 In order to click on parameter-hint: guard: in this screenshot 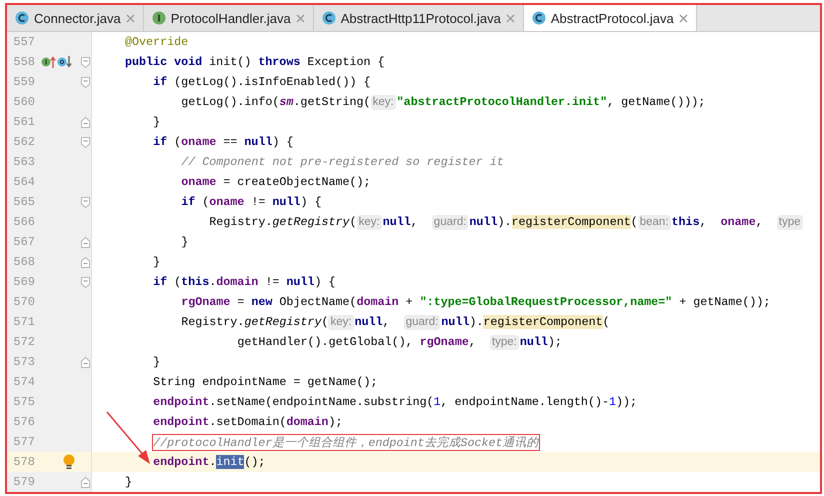, I will do `click(422, 322)`.